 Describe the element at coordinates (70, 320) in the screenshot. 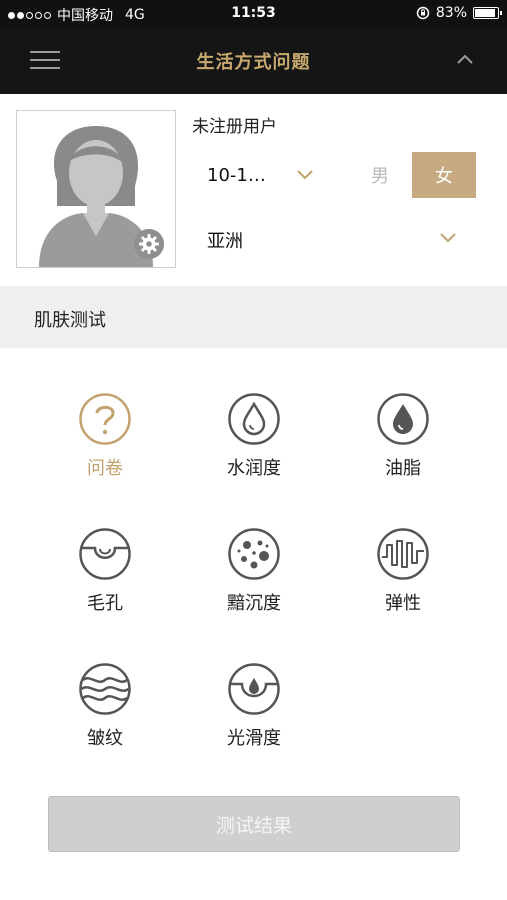

I see `section-title: 肌肤测试` at that location.